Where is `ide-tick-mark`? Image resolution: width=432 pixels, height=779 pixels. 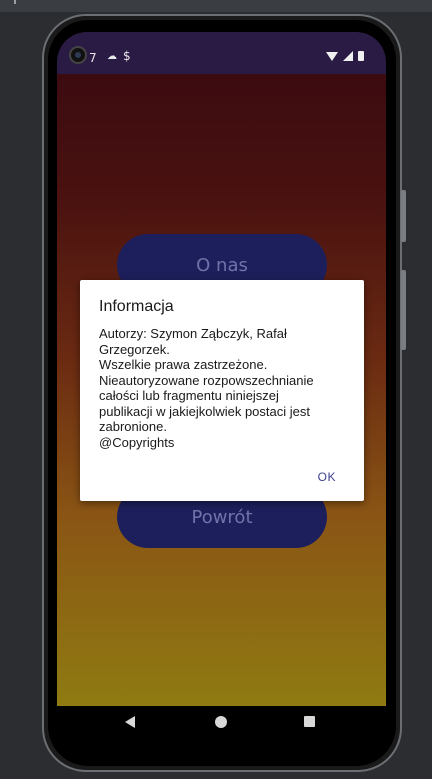
ide-tick-mark is located at coordinates (15, 2).